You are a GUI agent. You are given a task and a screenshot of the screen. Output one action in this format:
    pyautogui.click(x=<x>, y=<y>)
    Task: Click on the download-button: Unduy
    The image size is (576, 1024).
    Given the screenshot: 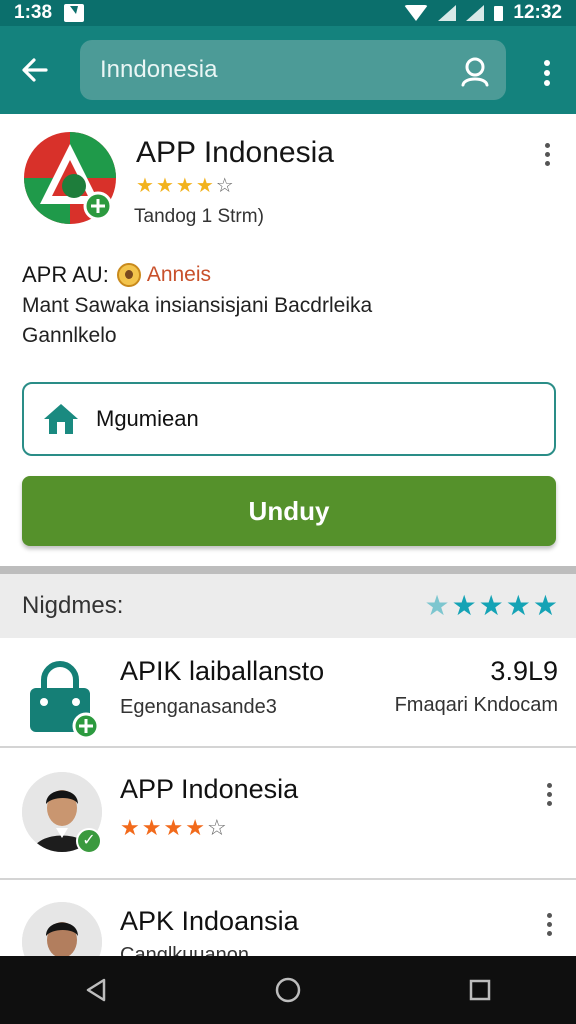 What is the action you would take?
    pyautogui.click(x=289, y=511)
    